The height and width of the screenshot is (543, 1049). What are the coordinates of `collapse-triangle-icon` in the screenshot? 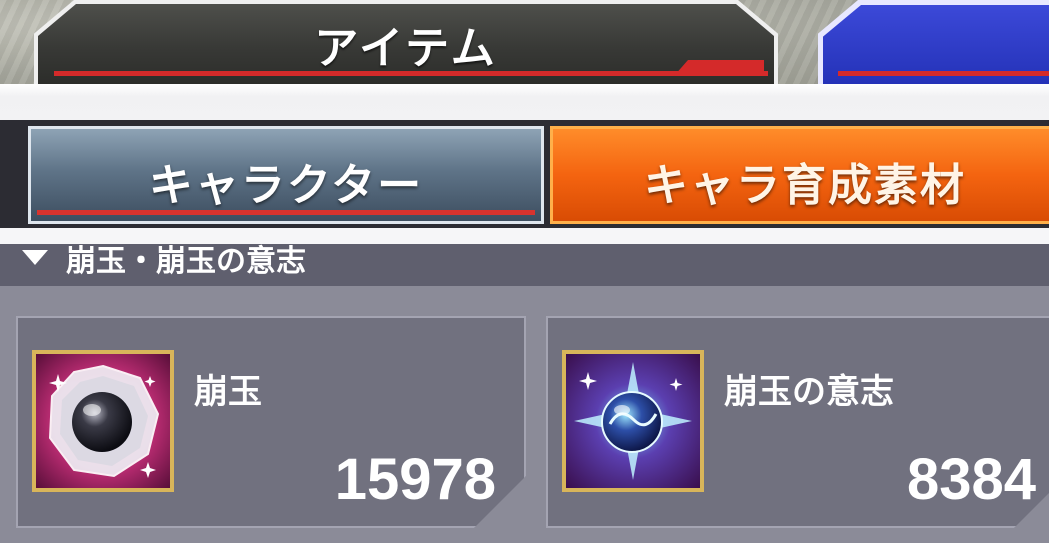 It's located at (35, 257).